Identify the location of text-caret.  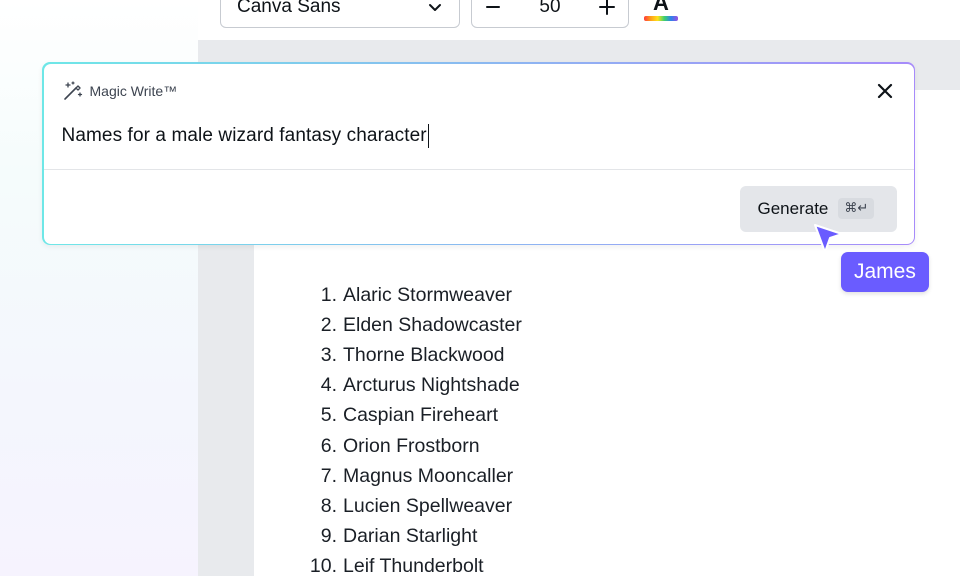
(428, 135).